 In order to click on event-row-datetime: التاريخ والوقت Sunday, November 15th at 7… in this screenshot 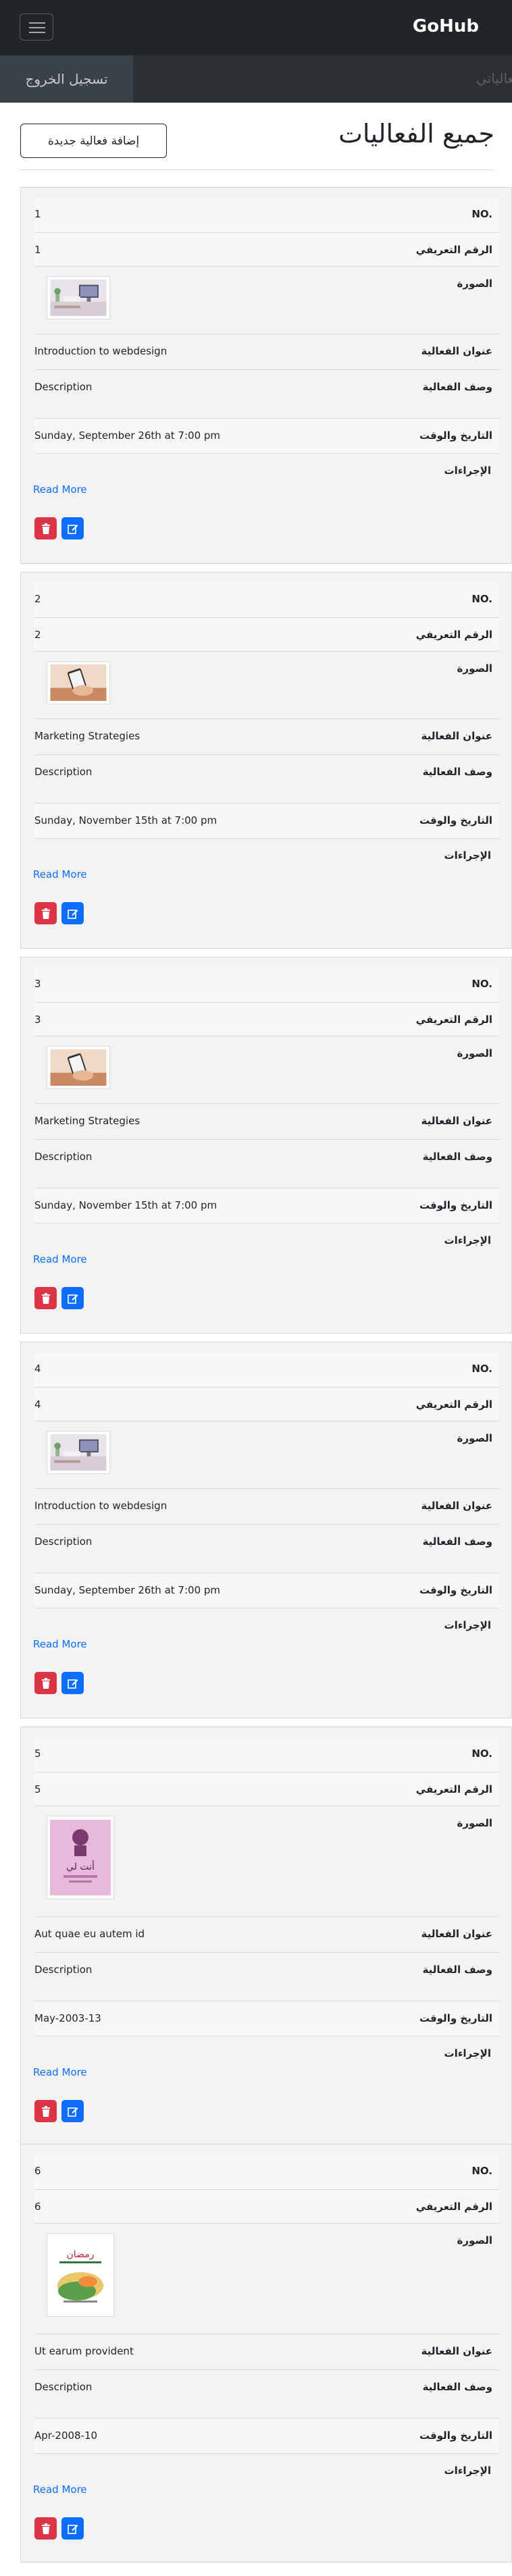, I will do `click(266, 821)`.